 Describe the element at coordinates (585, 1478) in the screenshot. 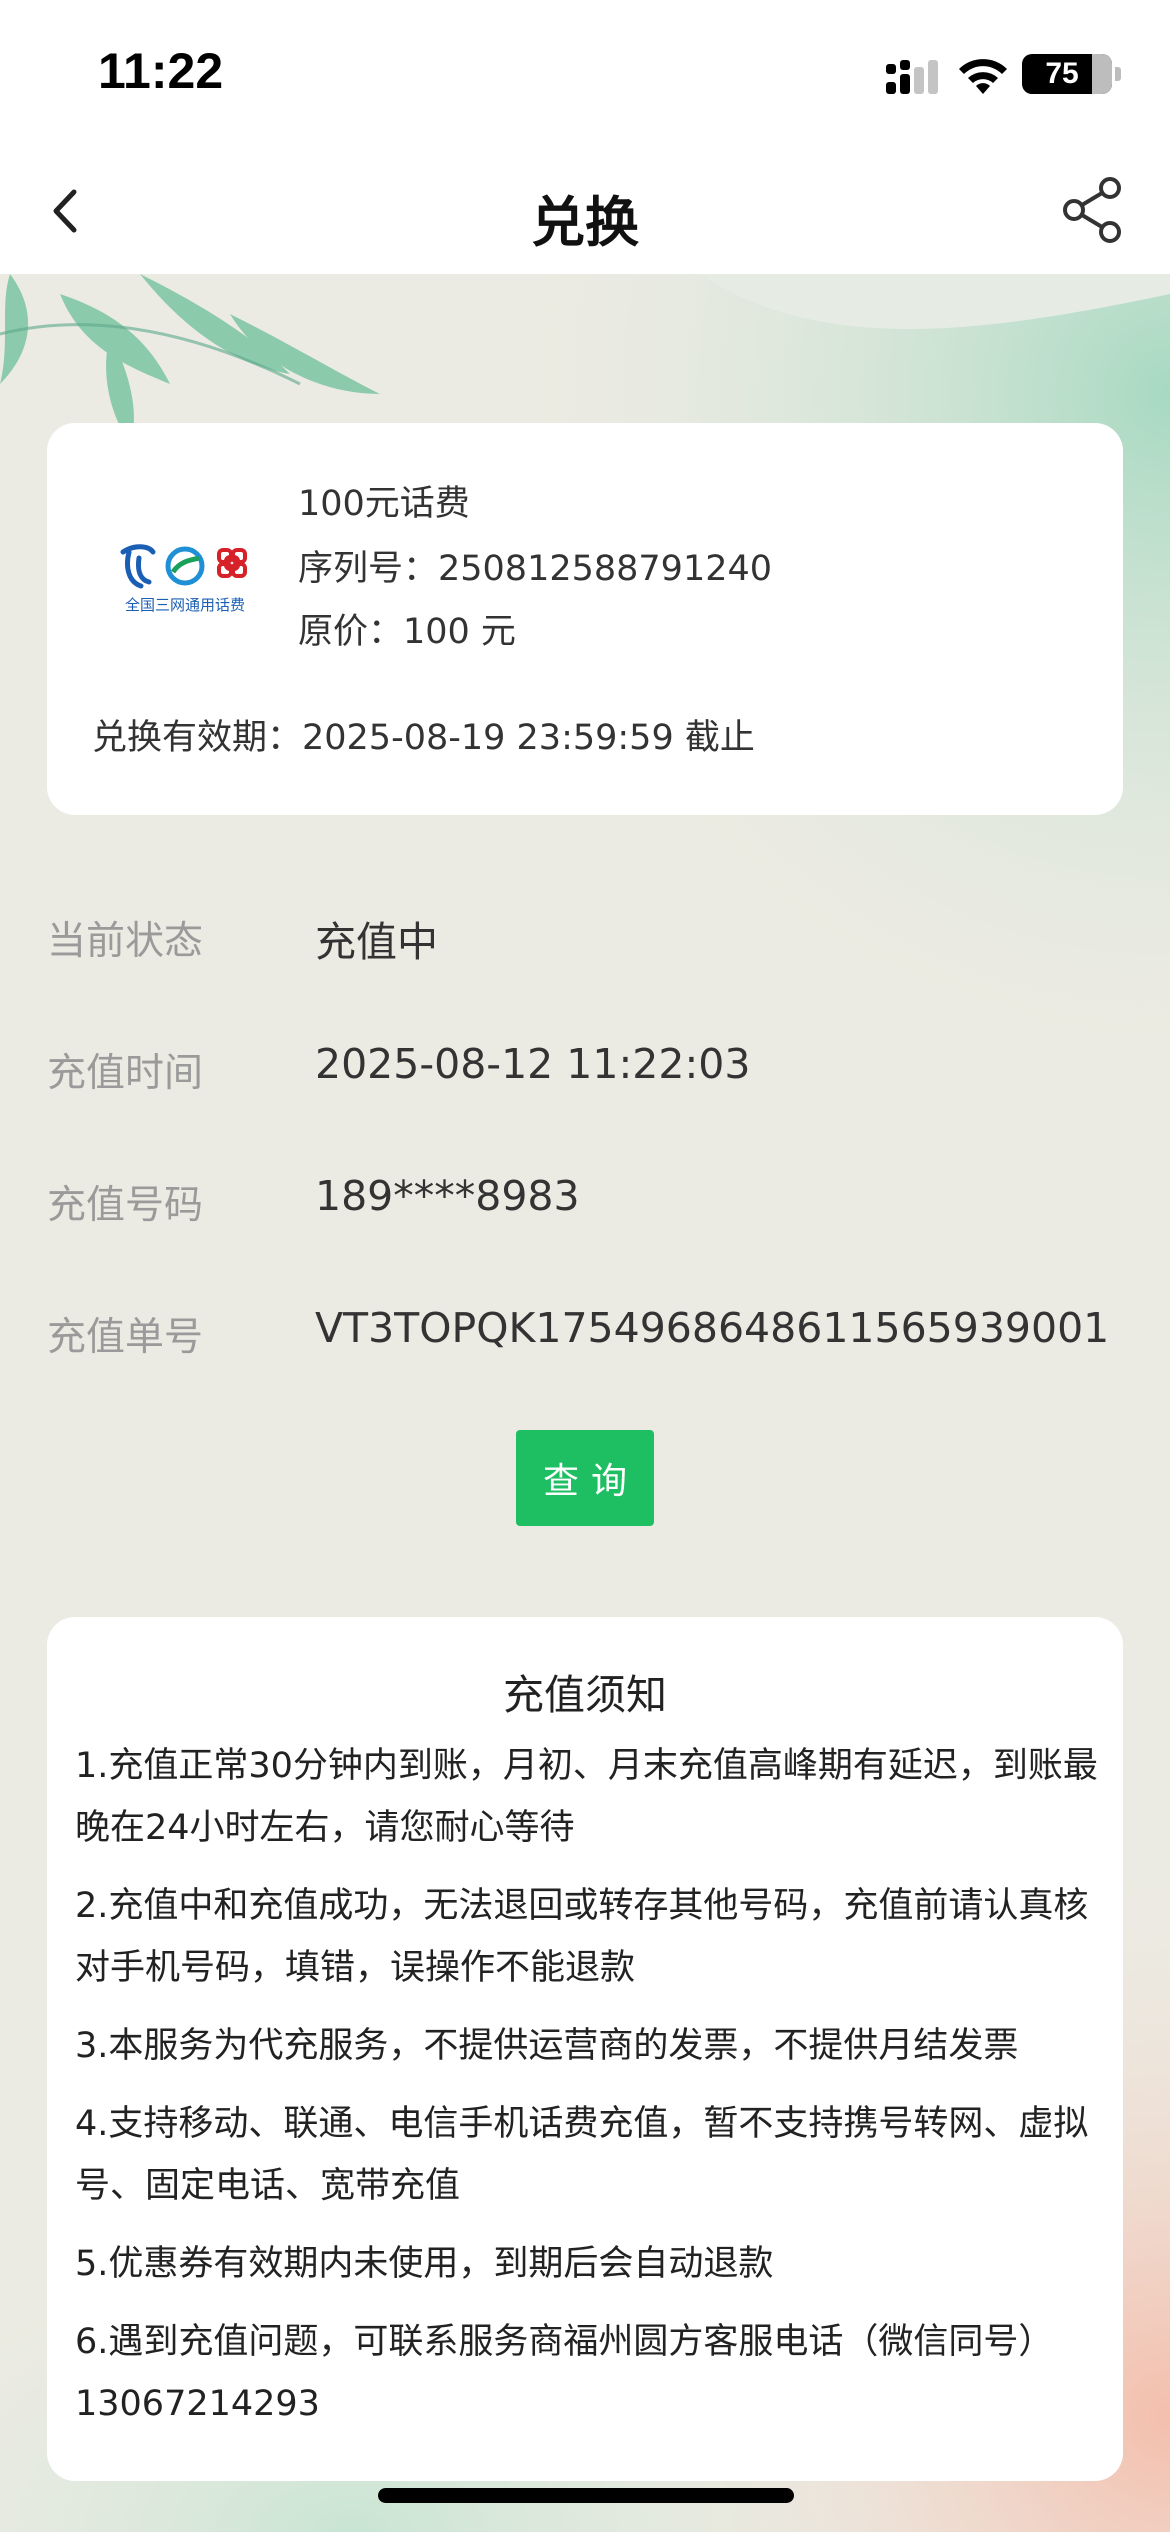

I see `query-button: 查询` at that location.